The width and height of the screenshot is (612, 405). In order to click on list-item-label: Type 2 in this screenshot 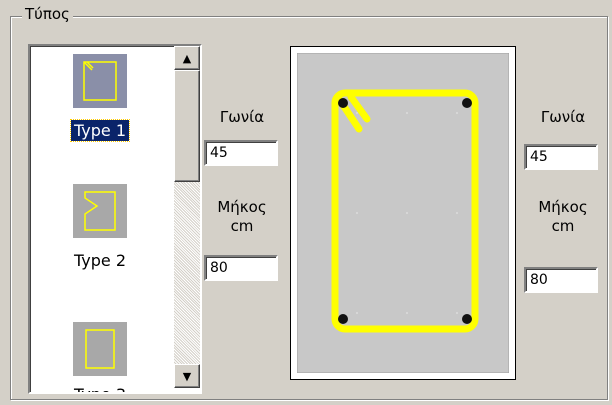, I will do `click(99, 260)`.